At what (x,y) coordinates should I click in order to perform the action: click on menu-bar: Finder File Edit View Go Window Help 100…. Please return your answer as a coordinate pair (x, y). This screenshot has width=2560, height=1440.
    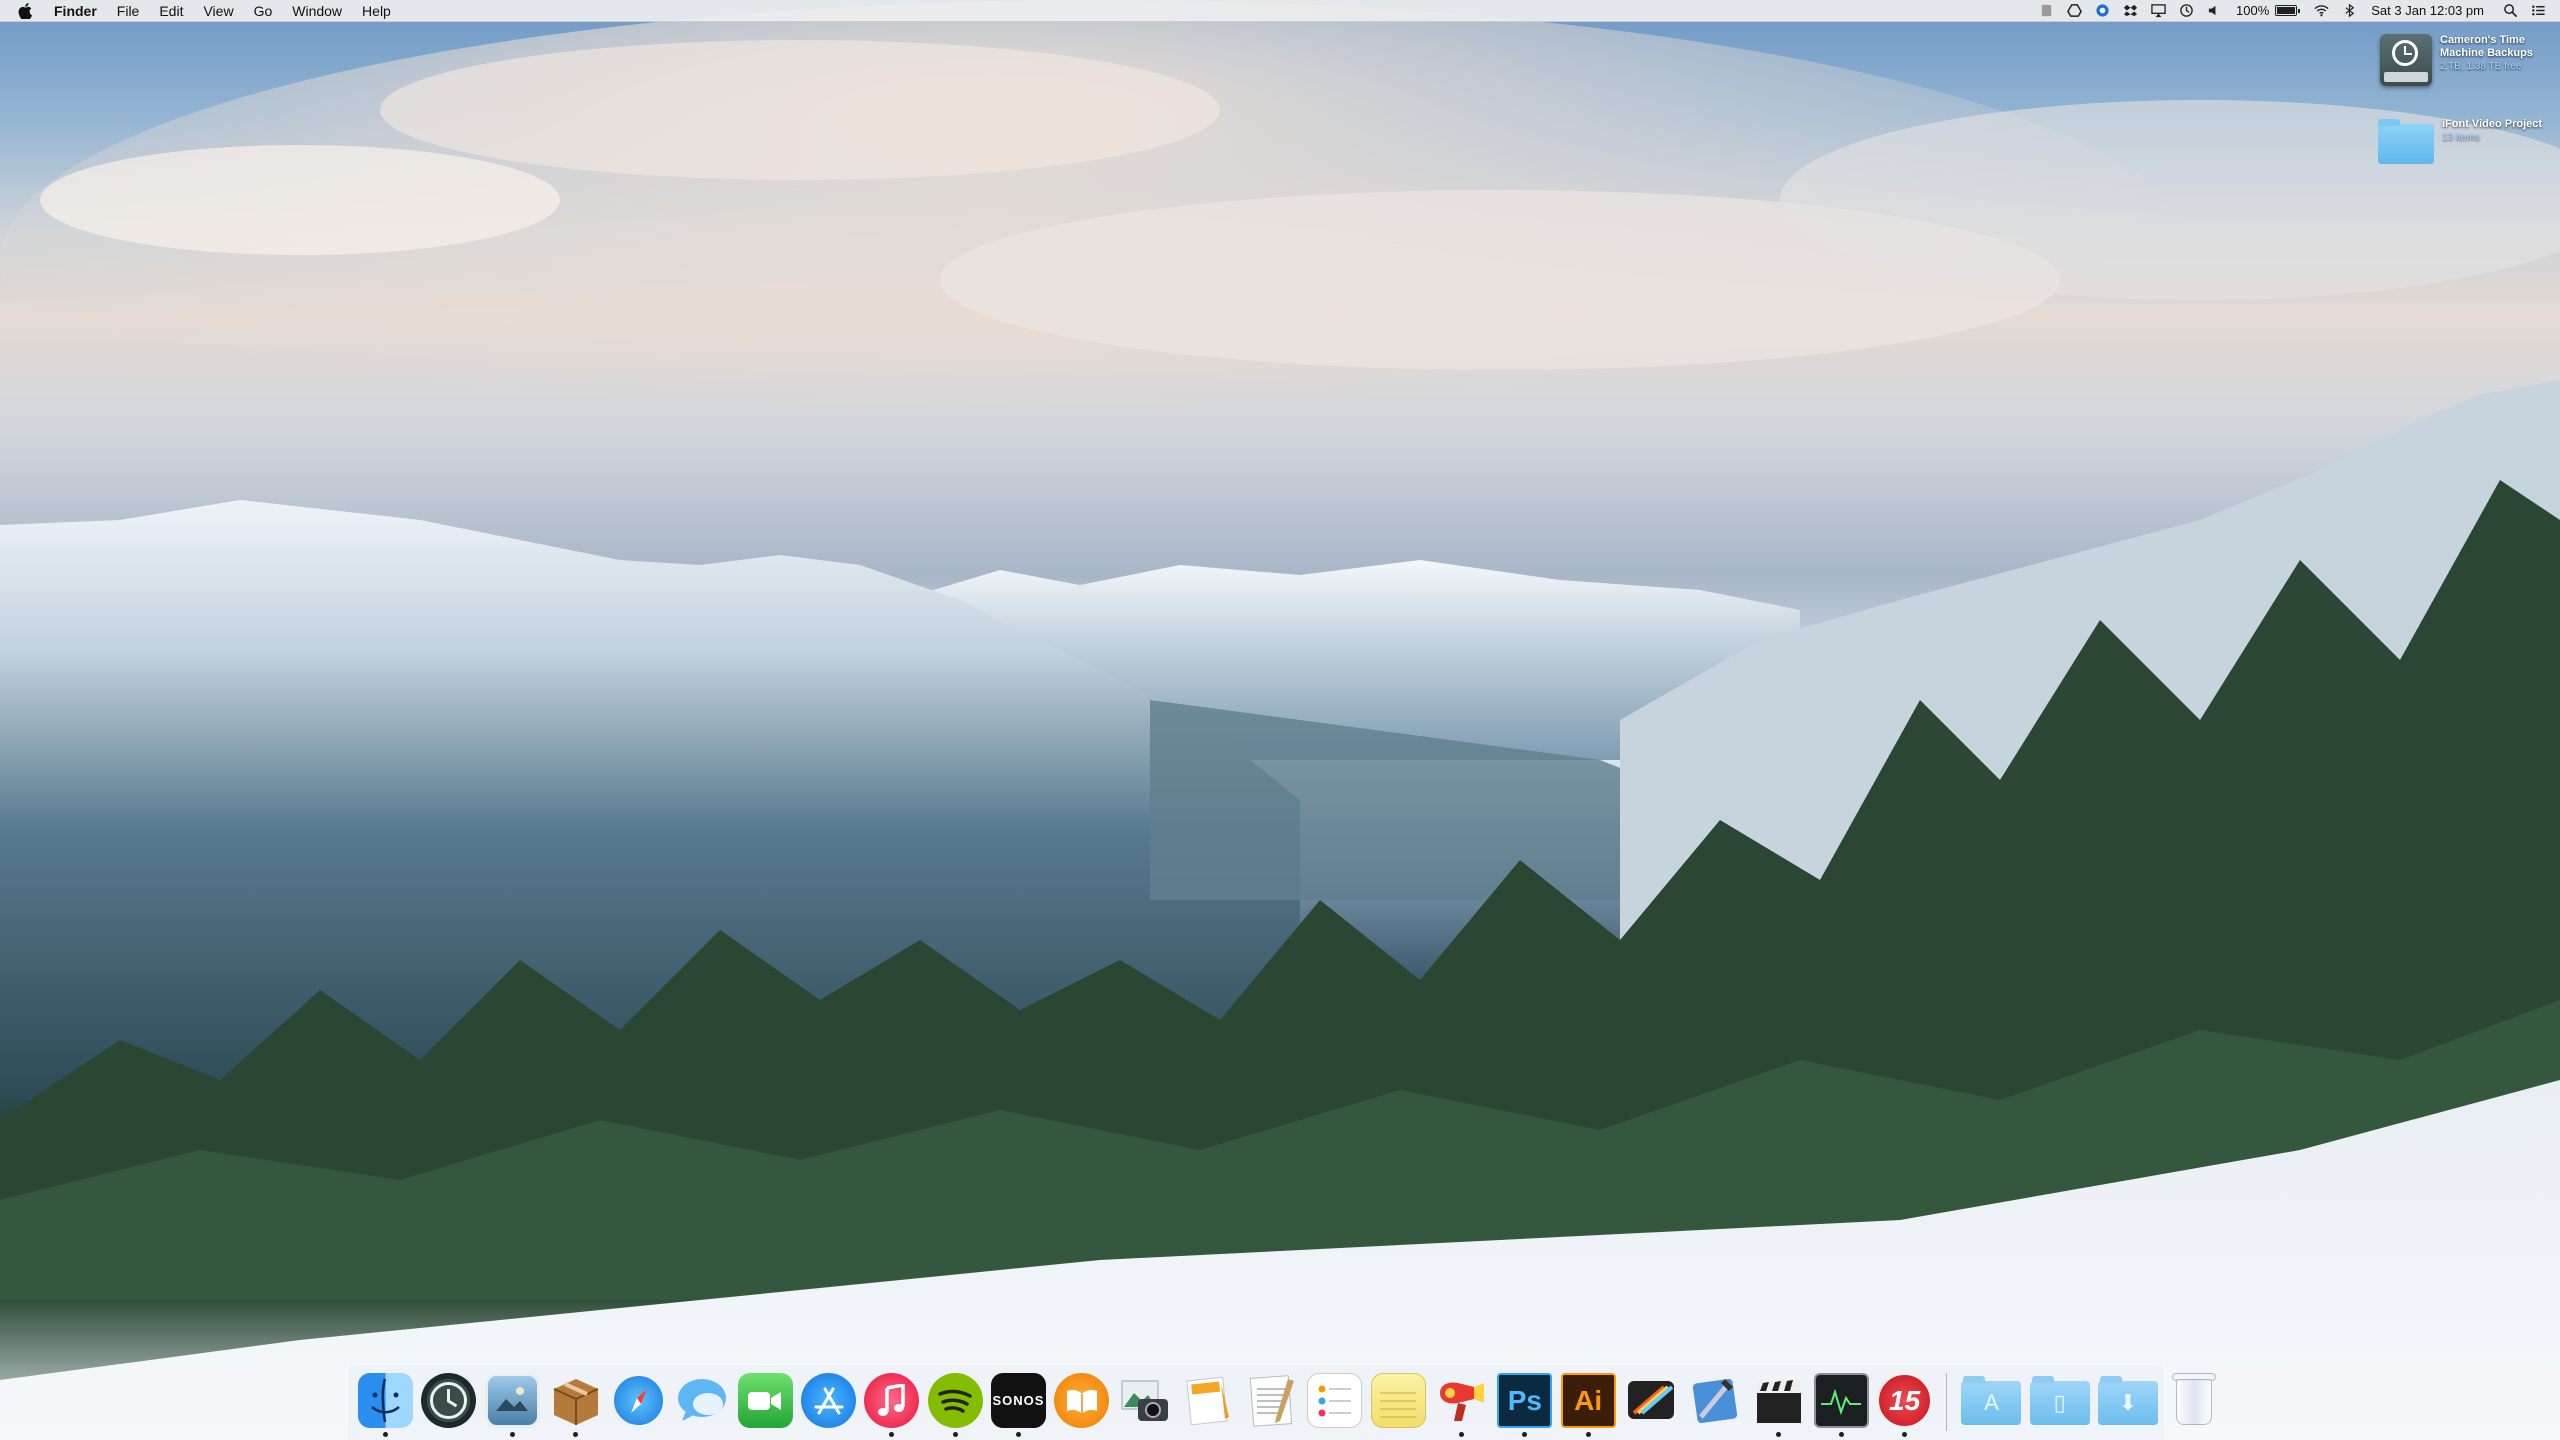
    Looking at the image, I should click on (1280, 11).